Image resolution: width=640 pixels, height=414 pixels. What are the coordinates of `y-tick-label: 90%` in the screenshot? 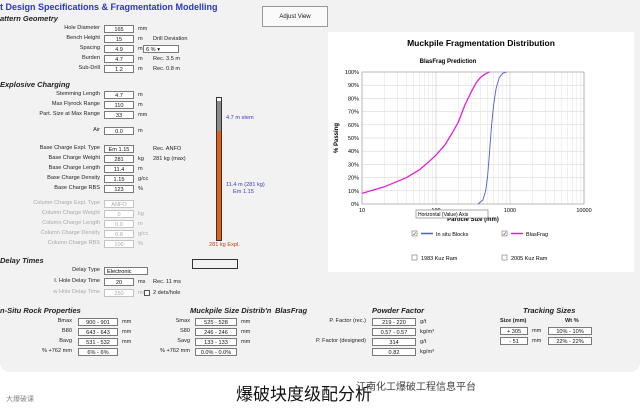 It's located at (353, 86).